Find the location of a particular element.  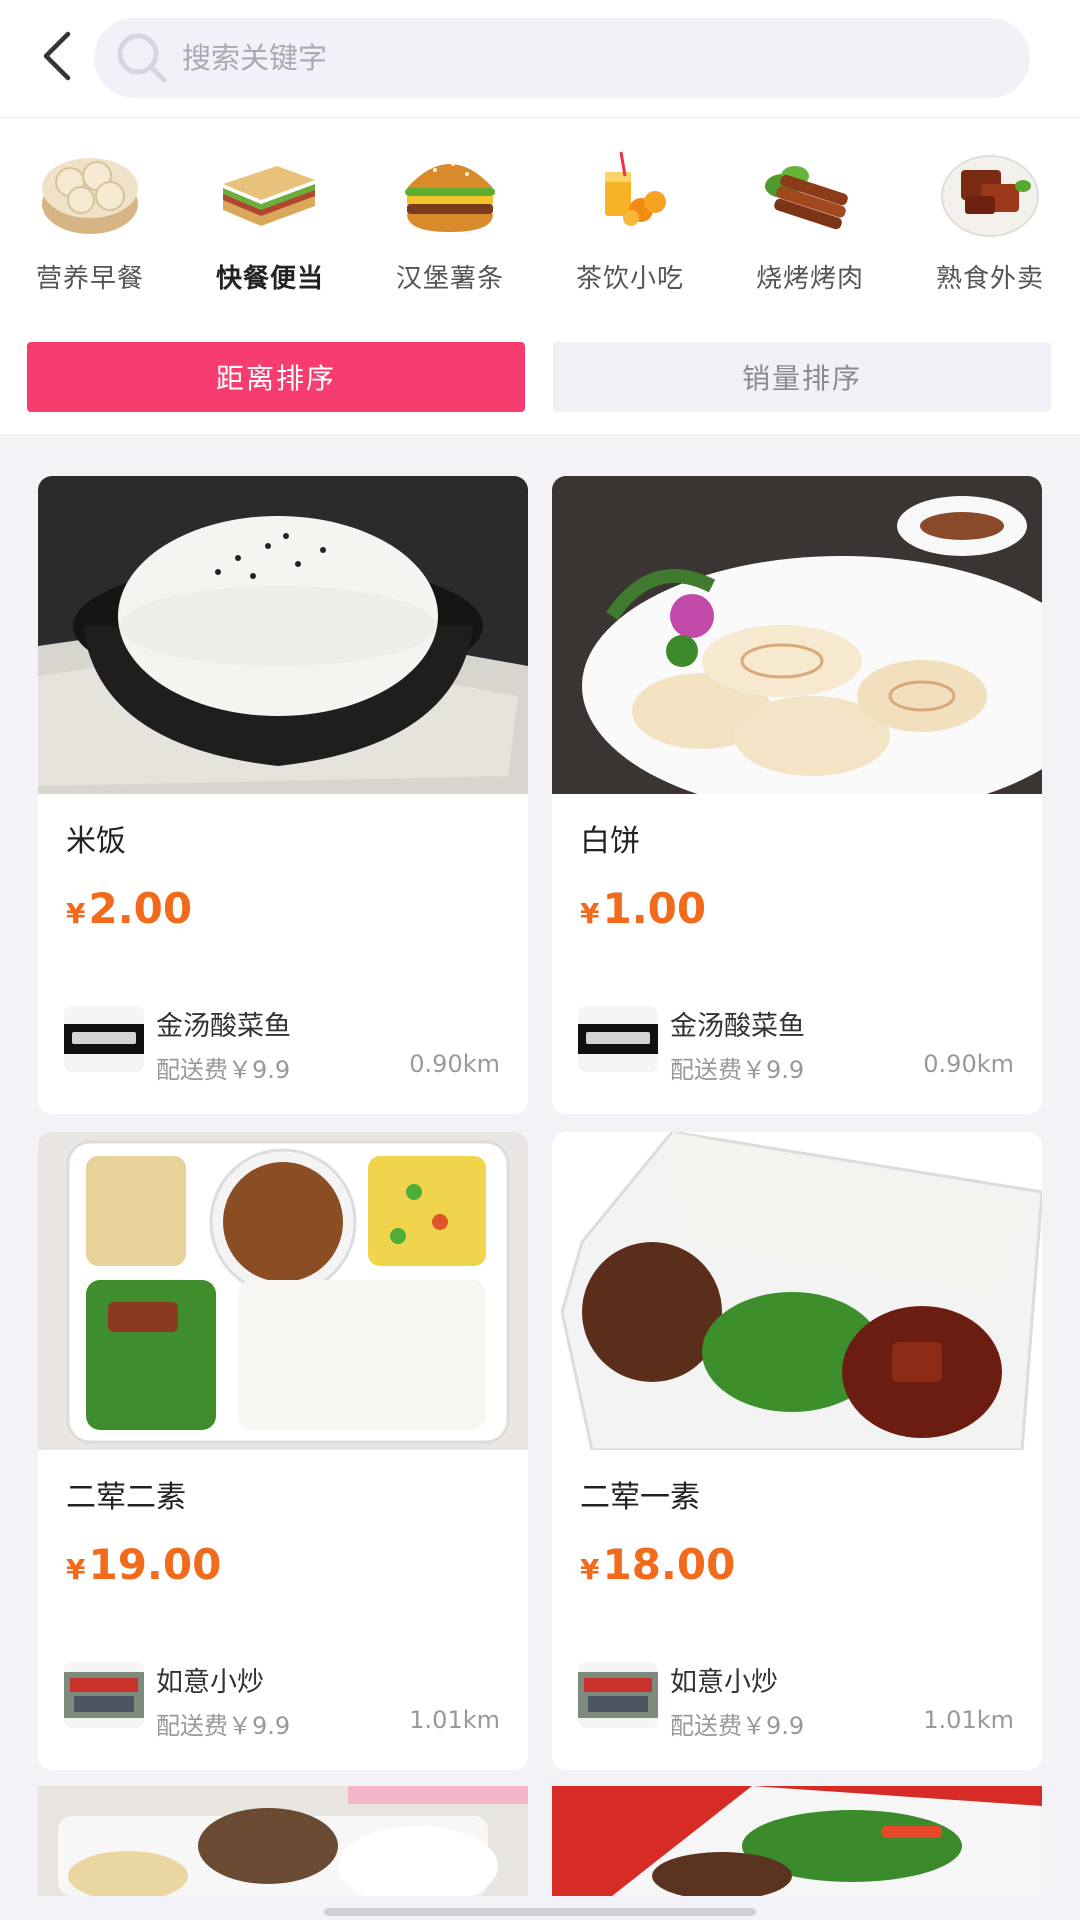

category-label: 快餐便当 is located at coordinates (269, 279).